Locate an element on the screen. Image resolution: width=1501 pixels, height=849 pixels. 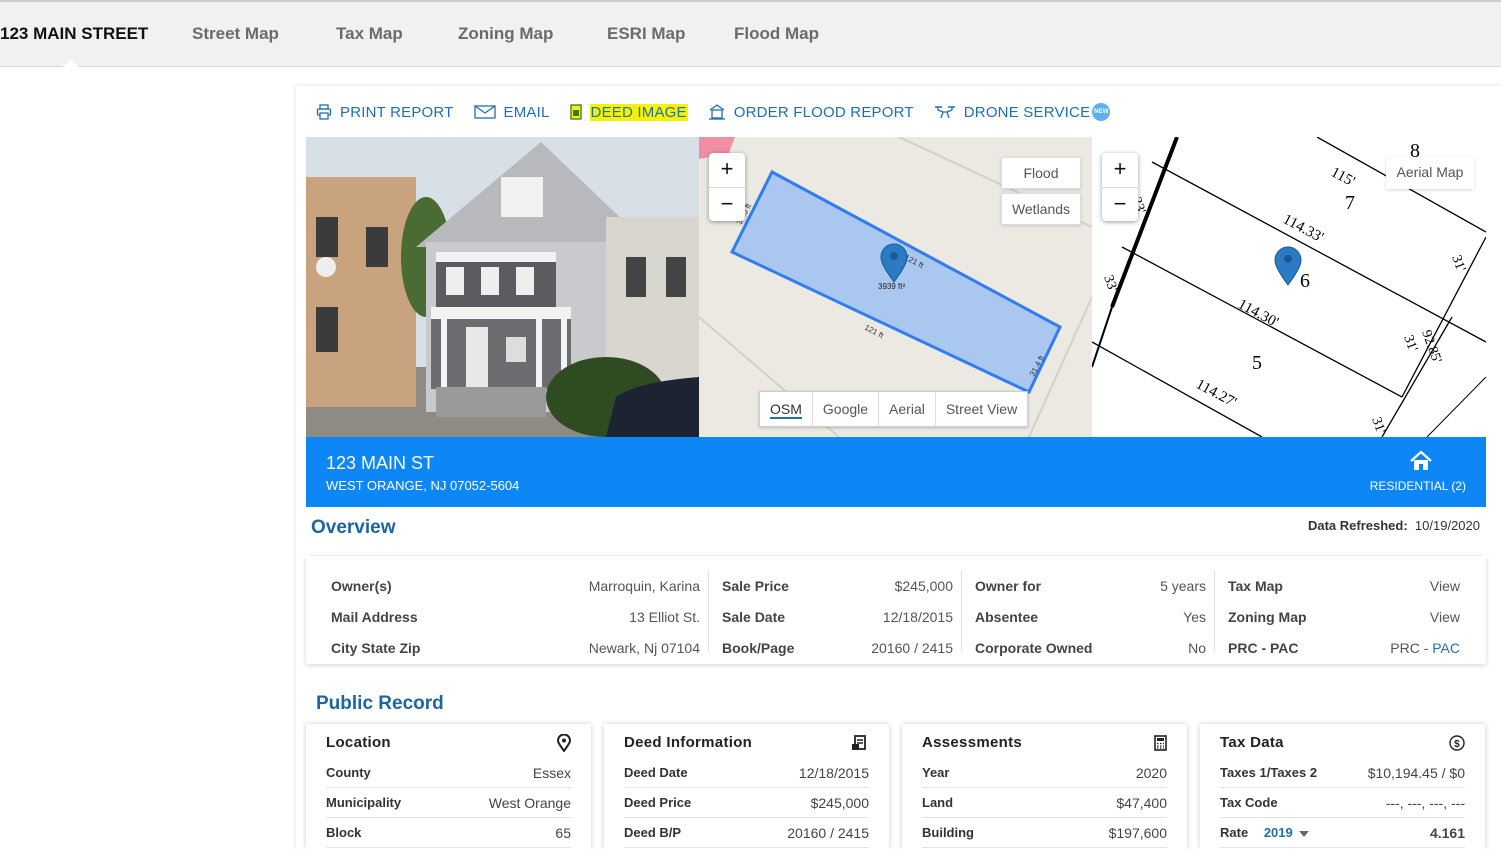
location-card-title: Location is located at coordinates (358, 742).